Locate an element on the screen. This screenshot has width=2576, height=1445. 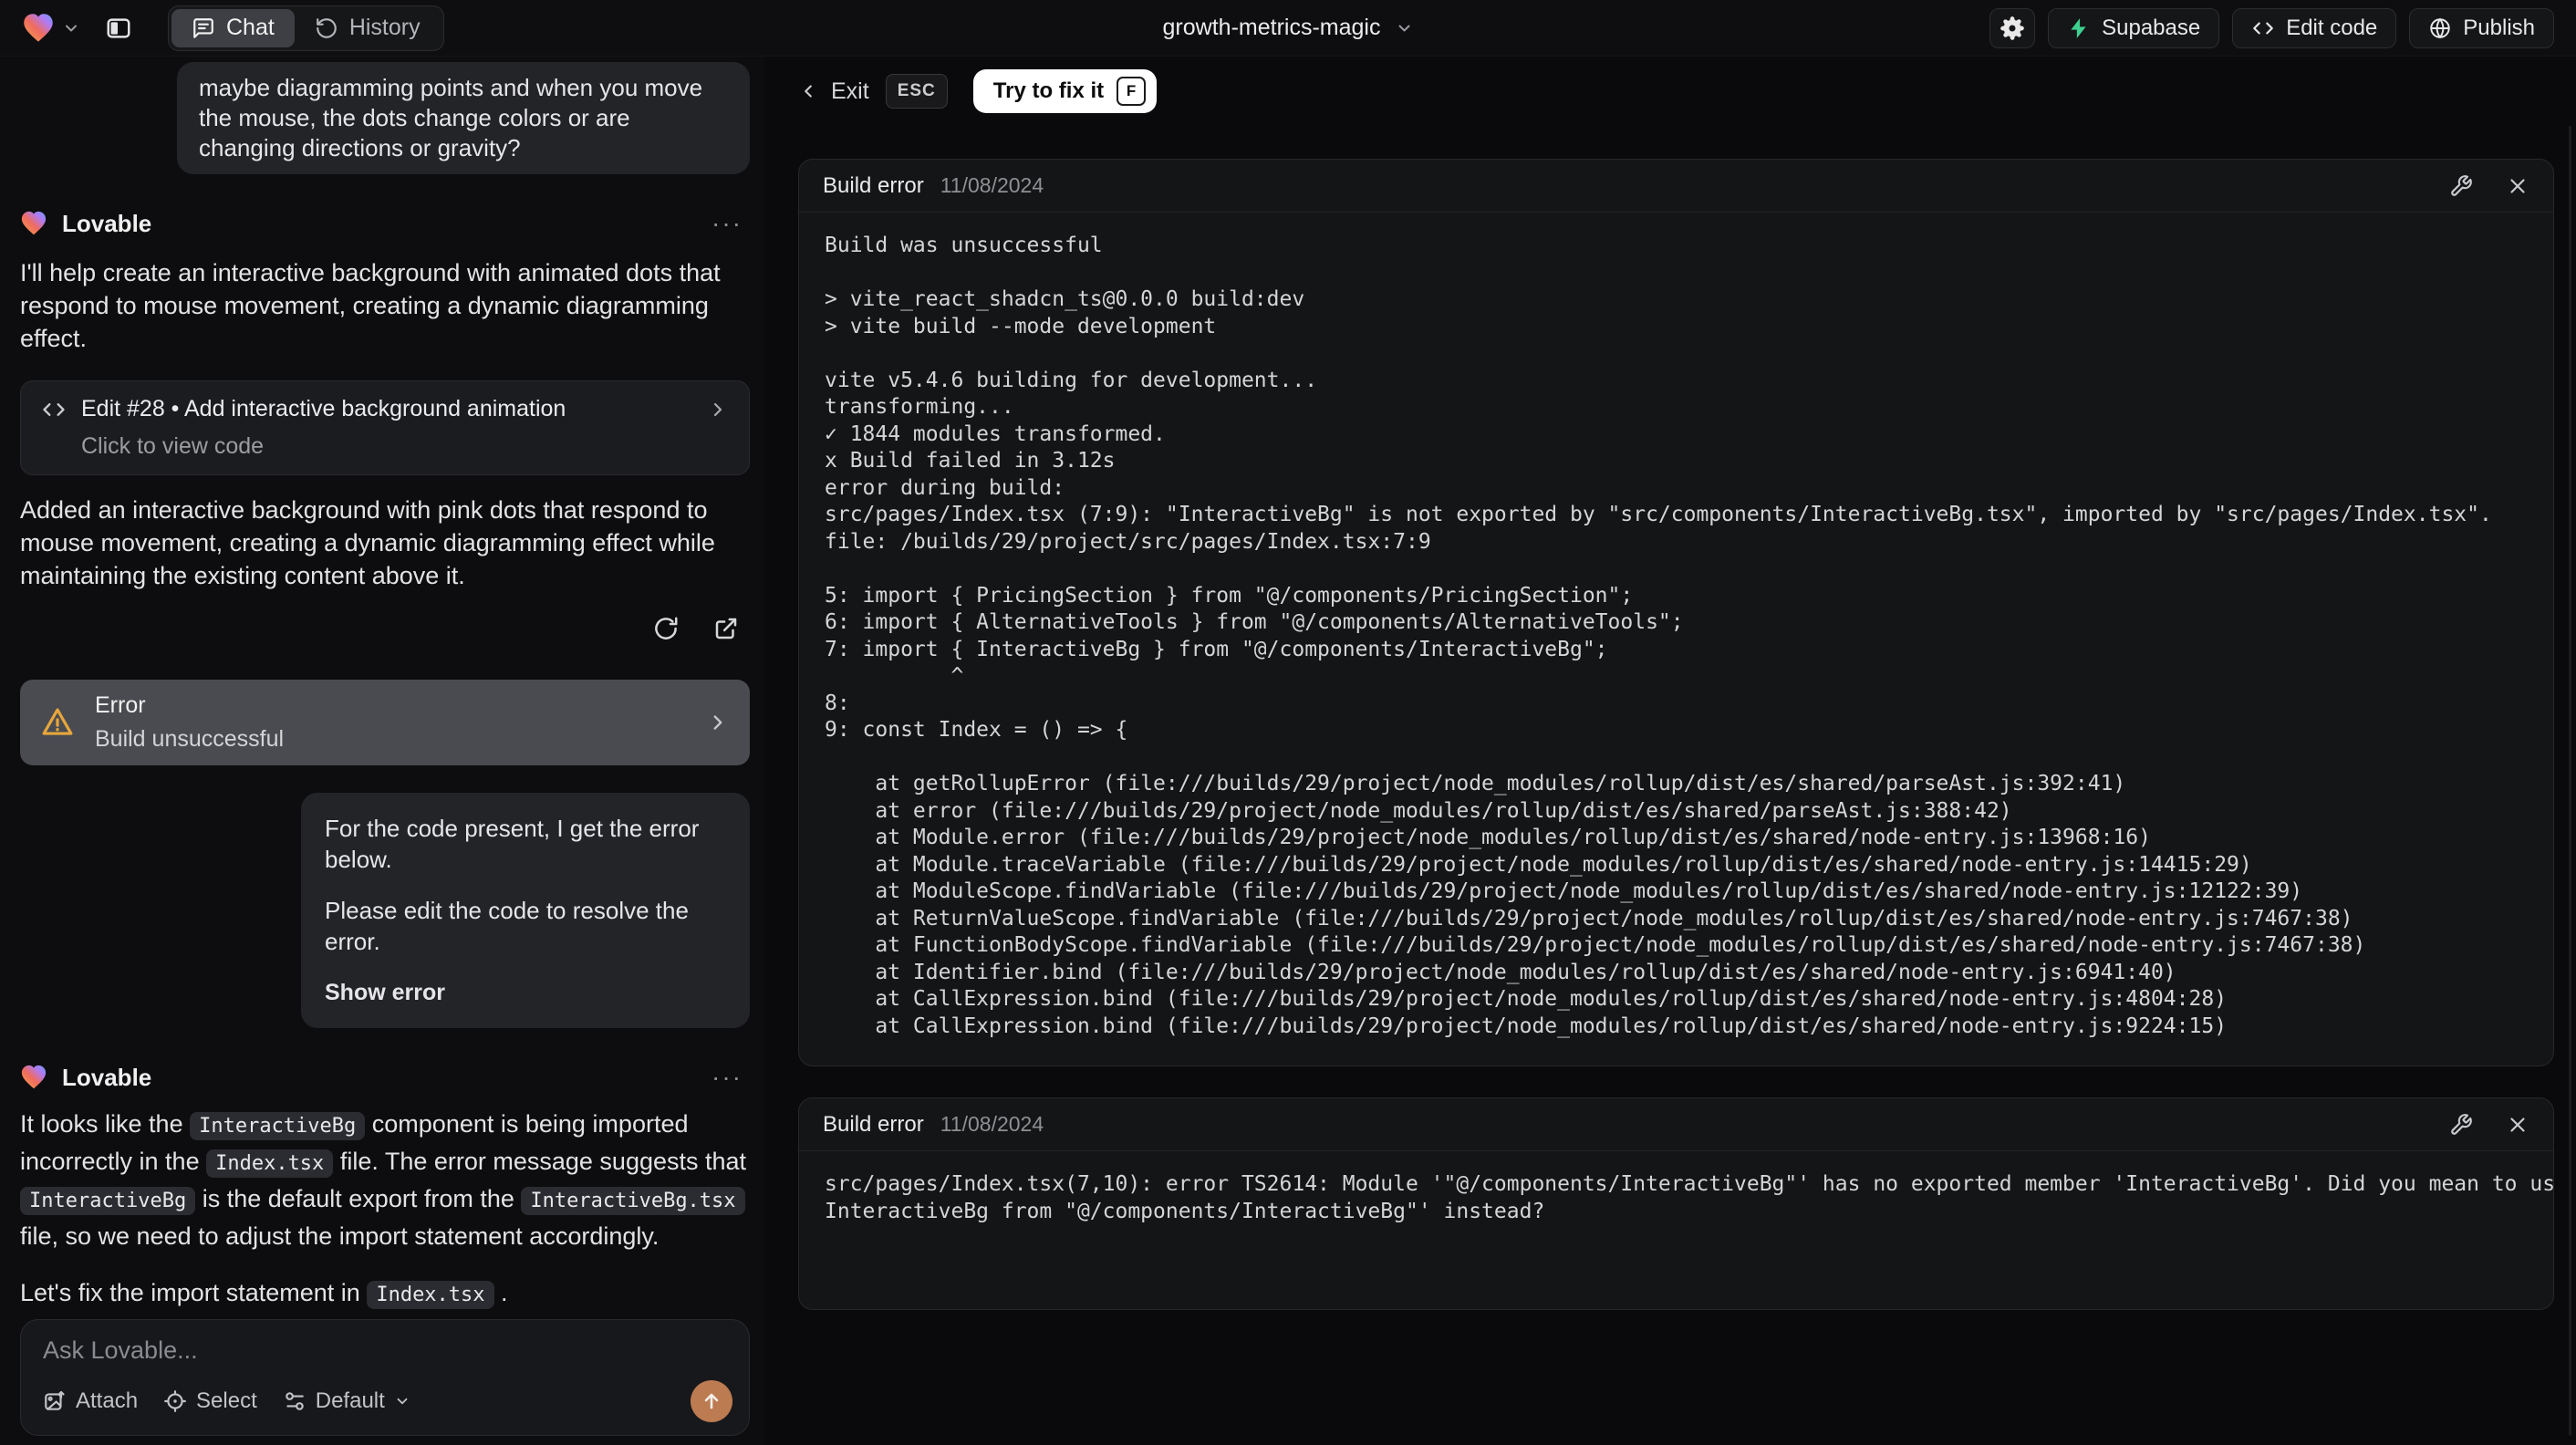
exit-label: Exit is located at coordinates (850, 91).